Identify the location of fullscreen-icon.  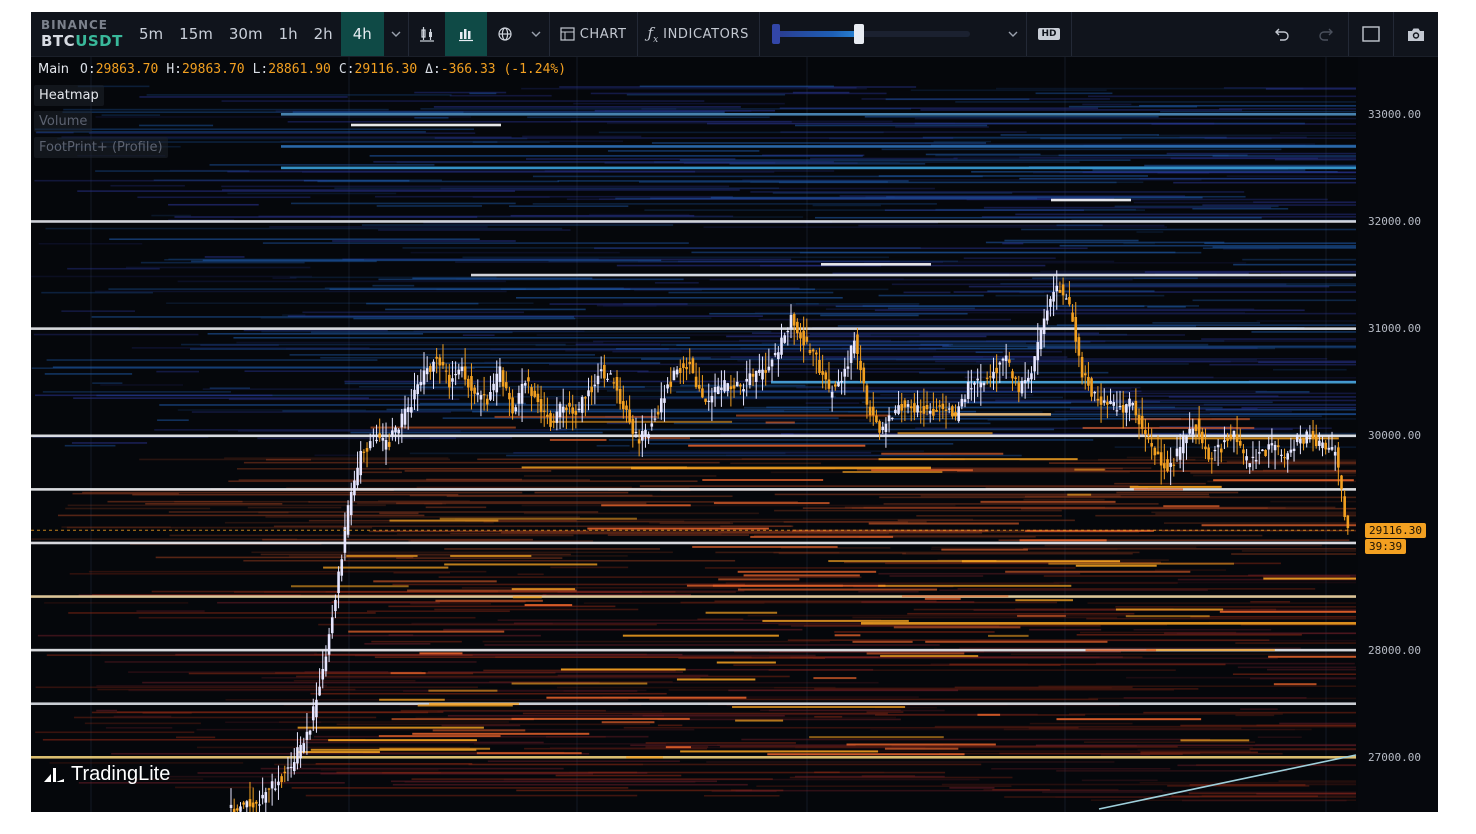
(1371, 34).